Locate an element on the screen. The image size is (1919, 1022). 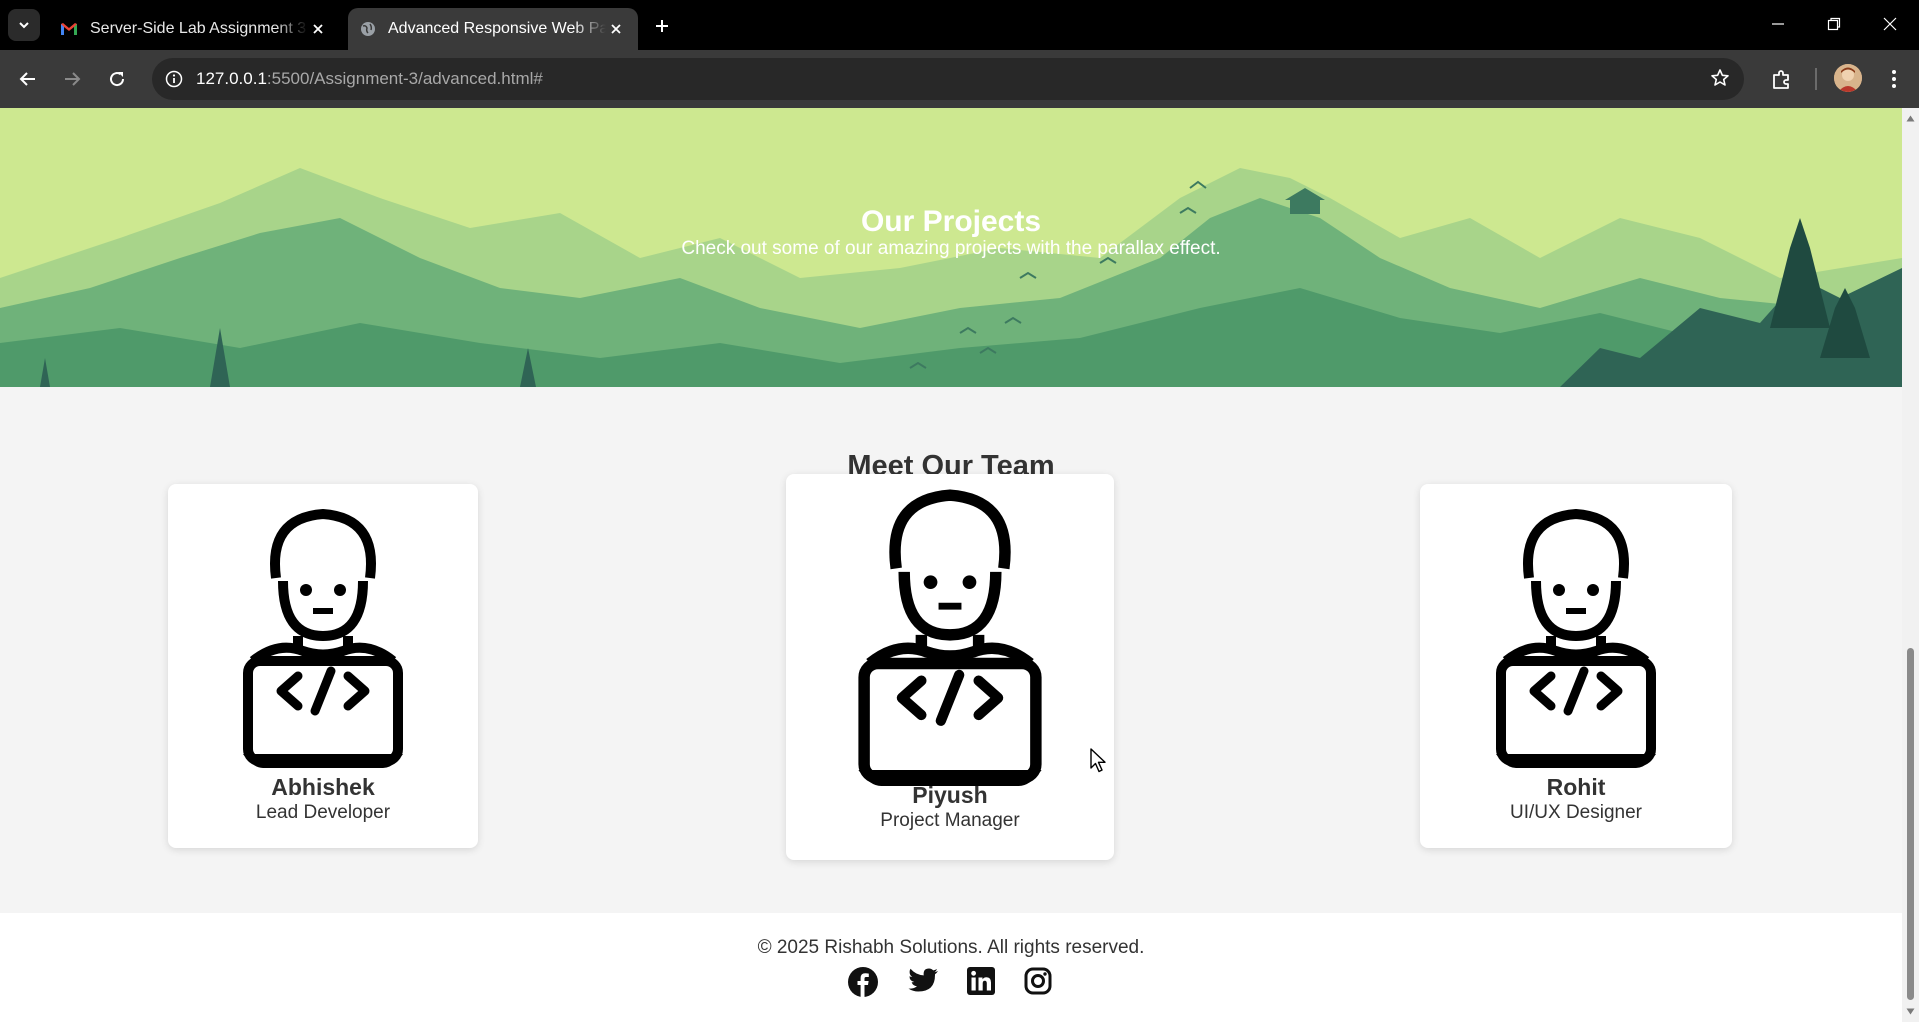
minimize-button is located at coordinates (1778, 24).